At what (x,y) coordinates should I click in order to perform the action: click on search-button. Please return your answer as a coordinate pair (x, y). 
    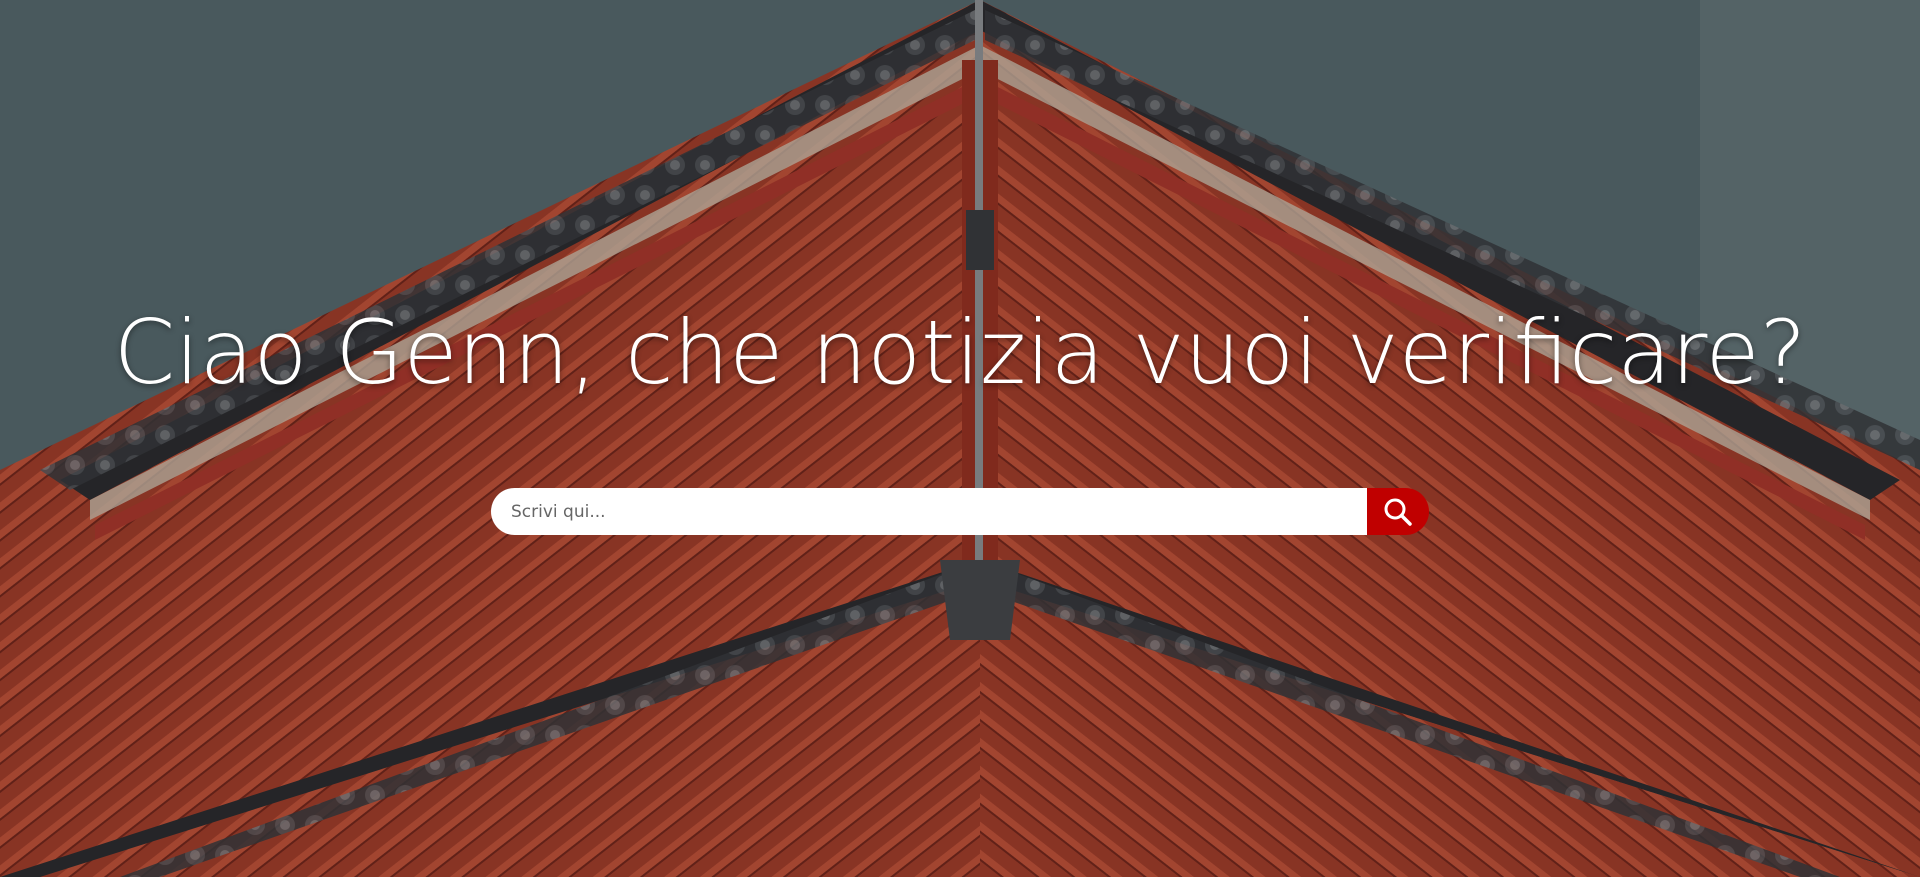
    Looking at the image, I should click on (1398, 511).